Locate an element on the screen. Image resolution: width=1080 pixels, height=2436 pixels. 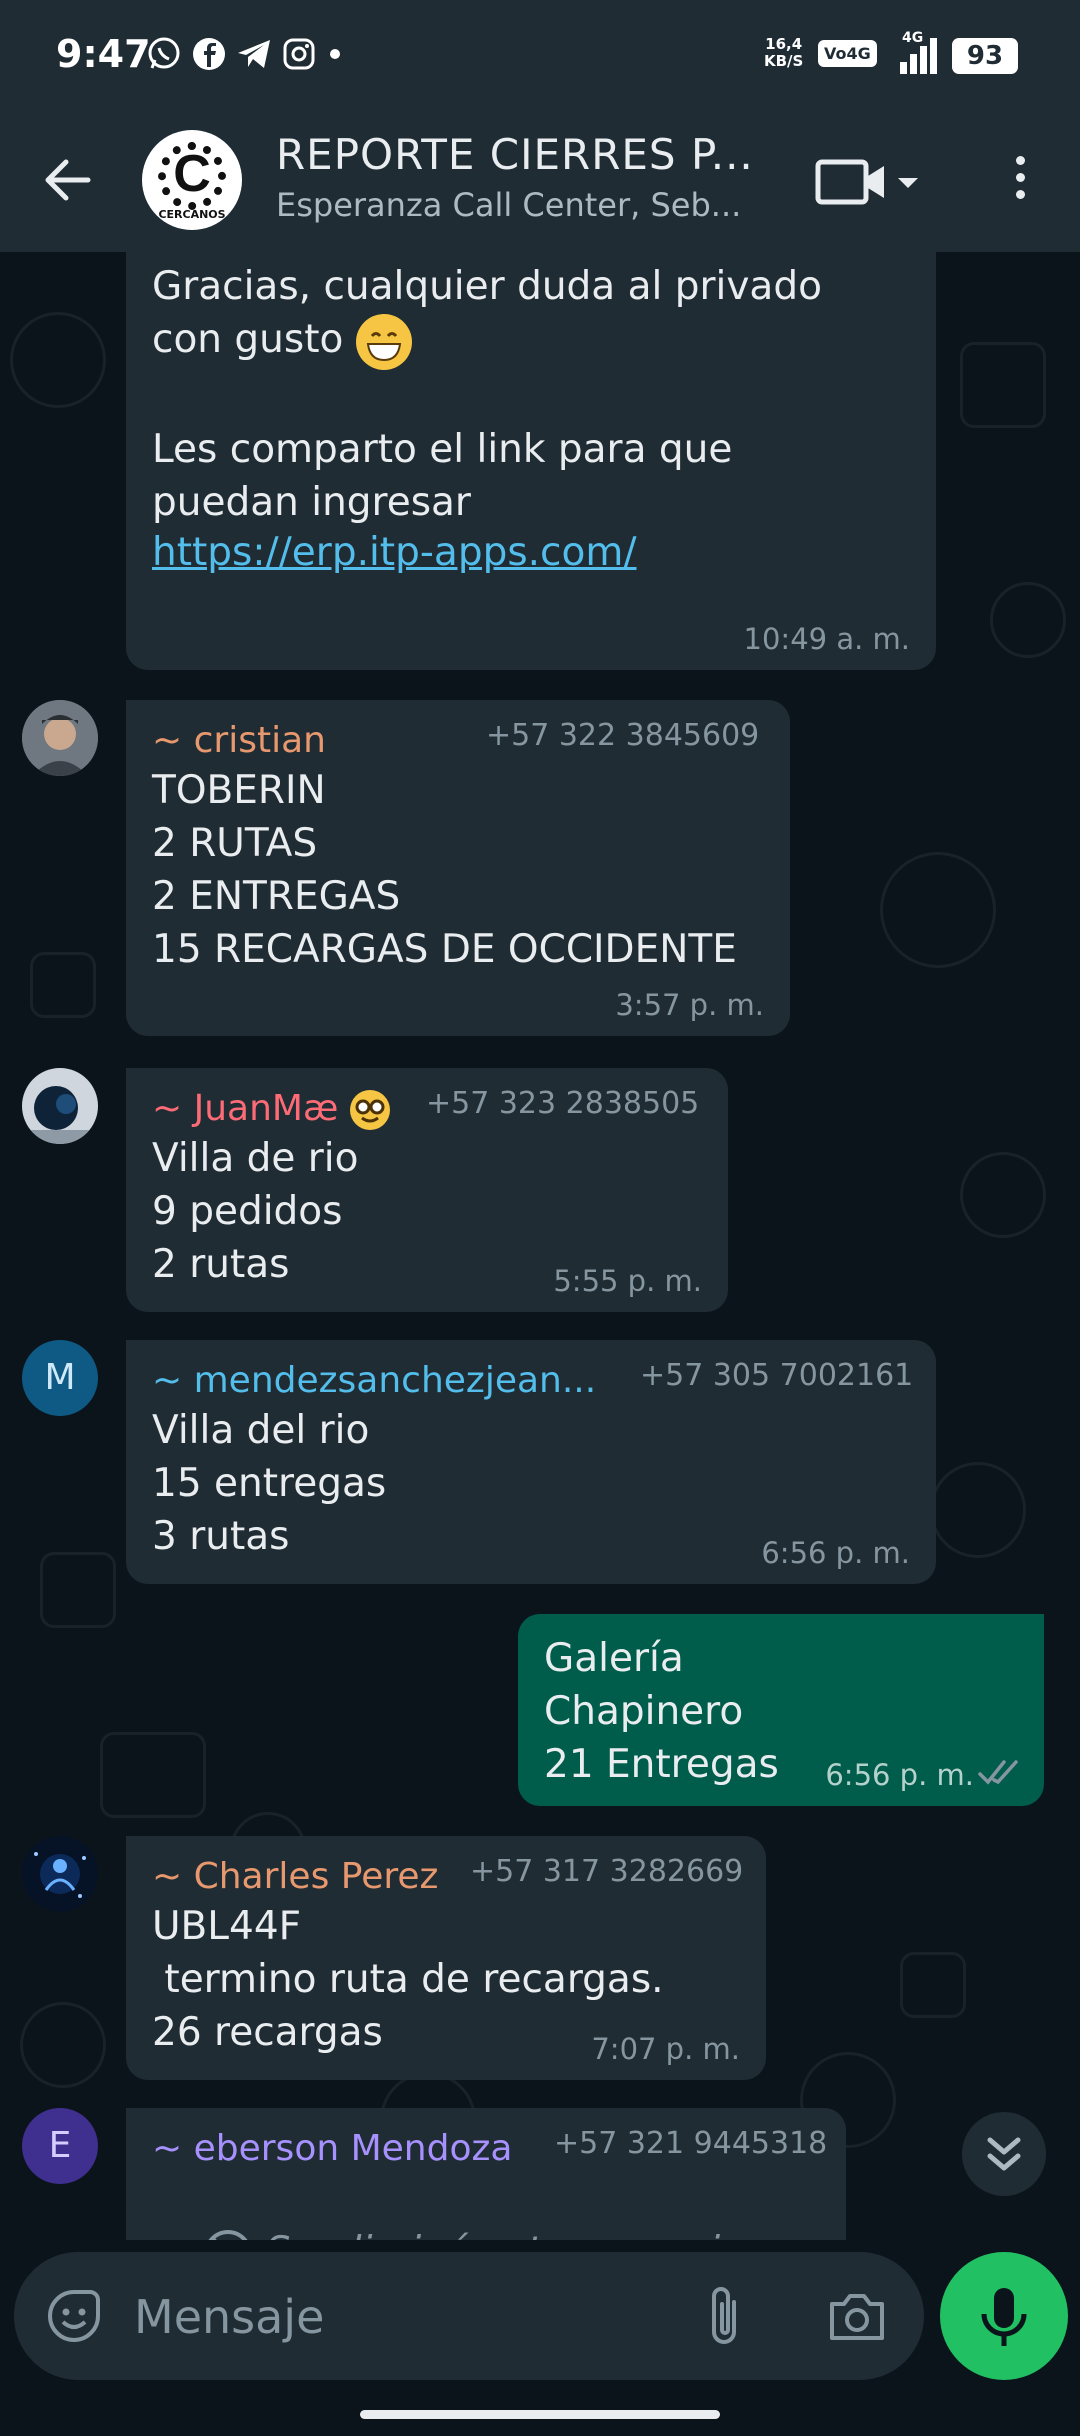
home-gesture-bar is located at coordinates (540, 2414).